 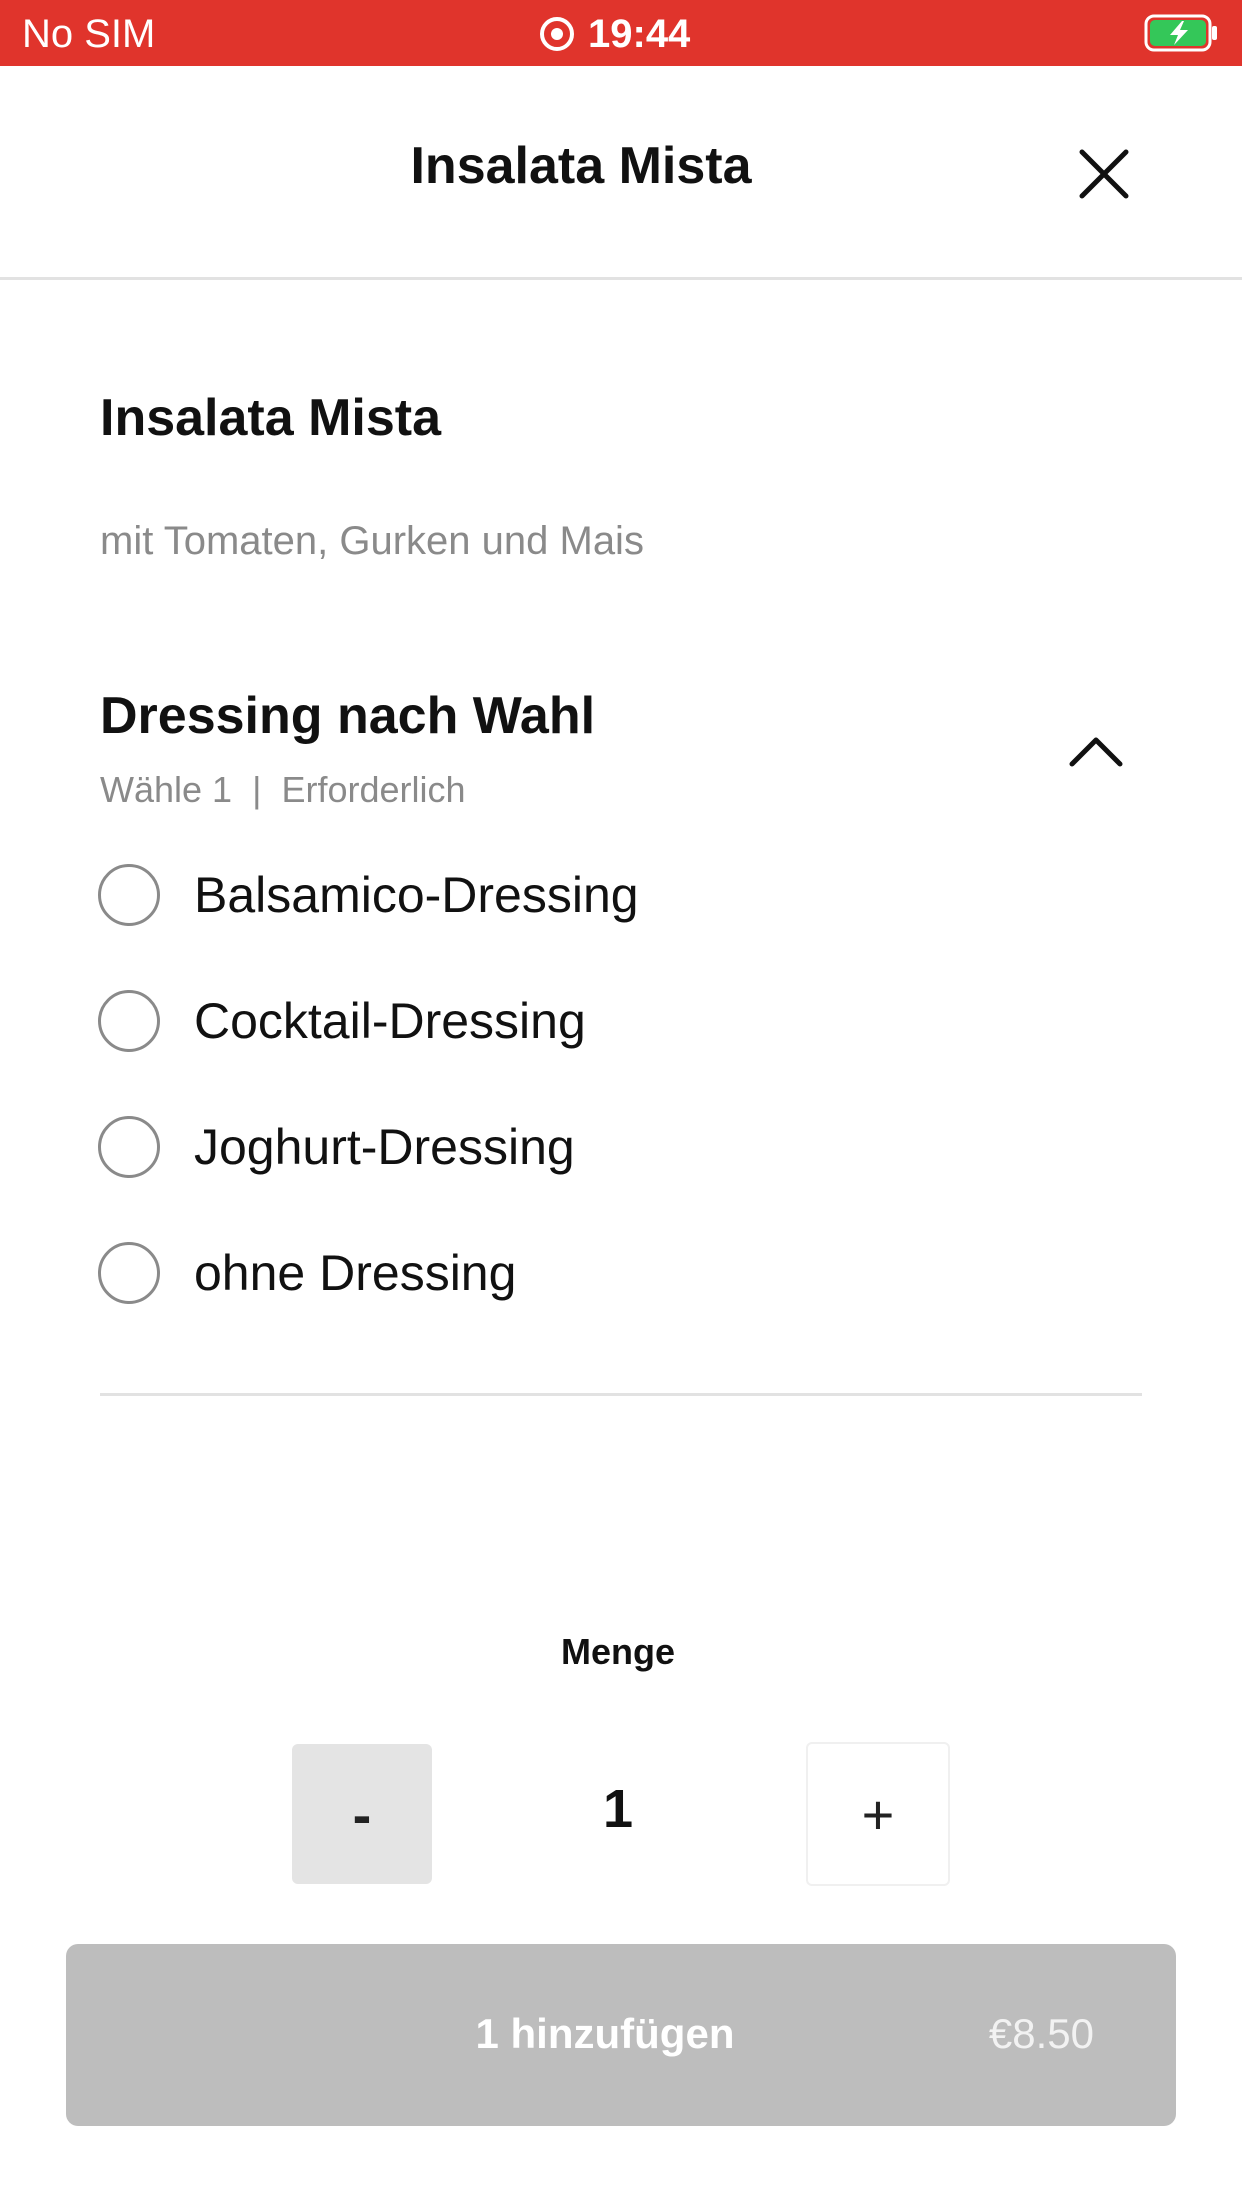 I want to click on section-divider, so click(x=621, y=1394).